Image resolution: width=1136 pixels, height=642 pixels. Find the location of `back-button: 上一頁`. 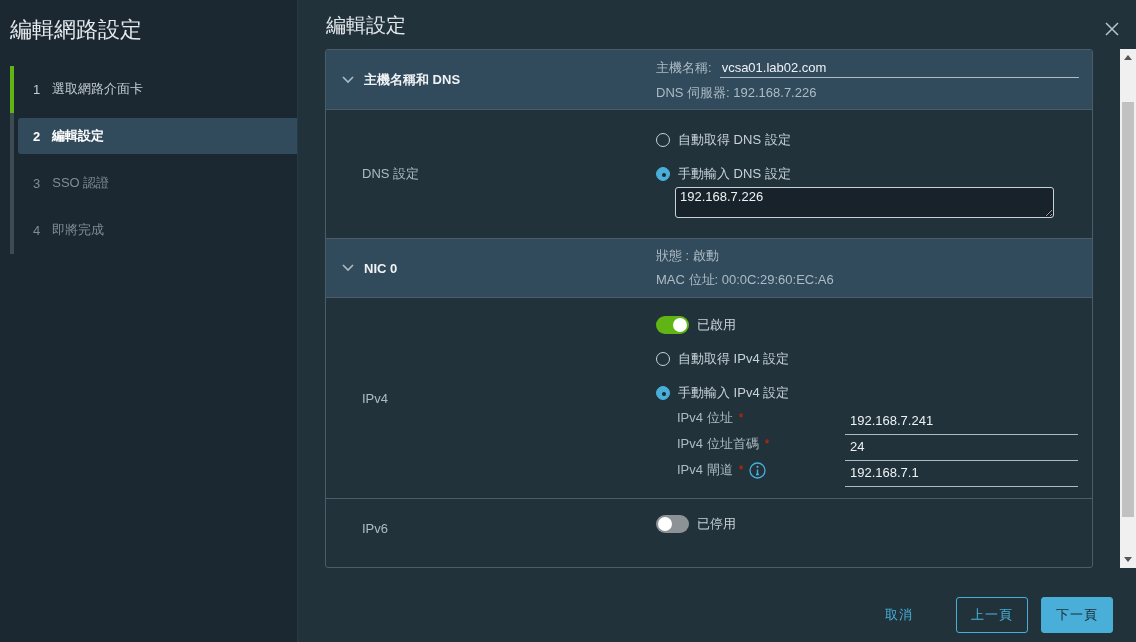

back-button: 上一頁 is located at coordinates (992, 615).